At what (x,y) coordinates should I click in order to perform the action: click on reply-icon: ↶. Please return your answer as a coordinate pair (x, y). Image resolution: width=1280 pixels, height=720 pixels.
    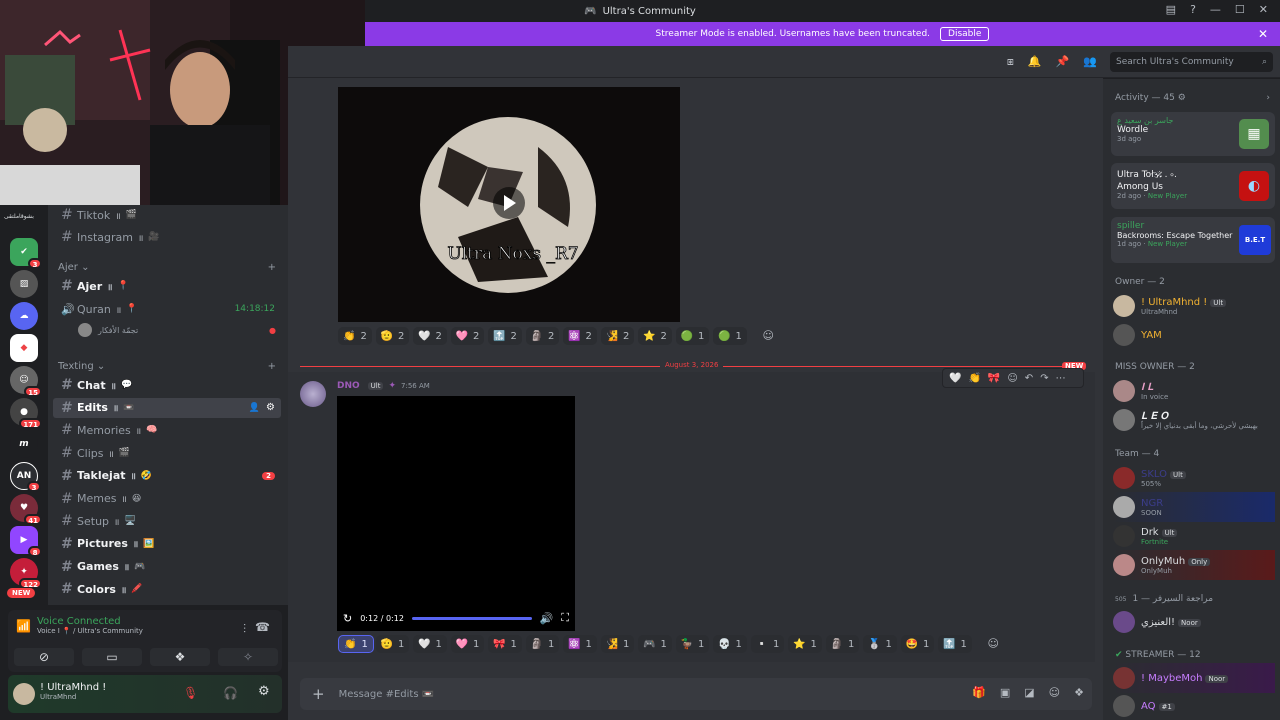
    Looking at the image, I should click on (1029, 378).